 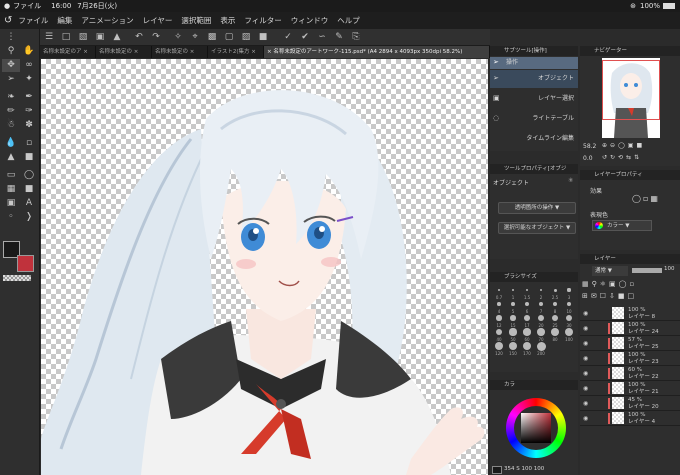 What do you see at coordinates (229, 37) in the screenshot?
I see `deselect-icon: ▢` at bounding box center [229, 37].